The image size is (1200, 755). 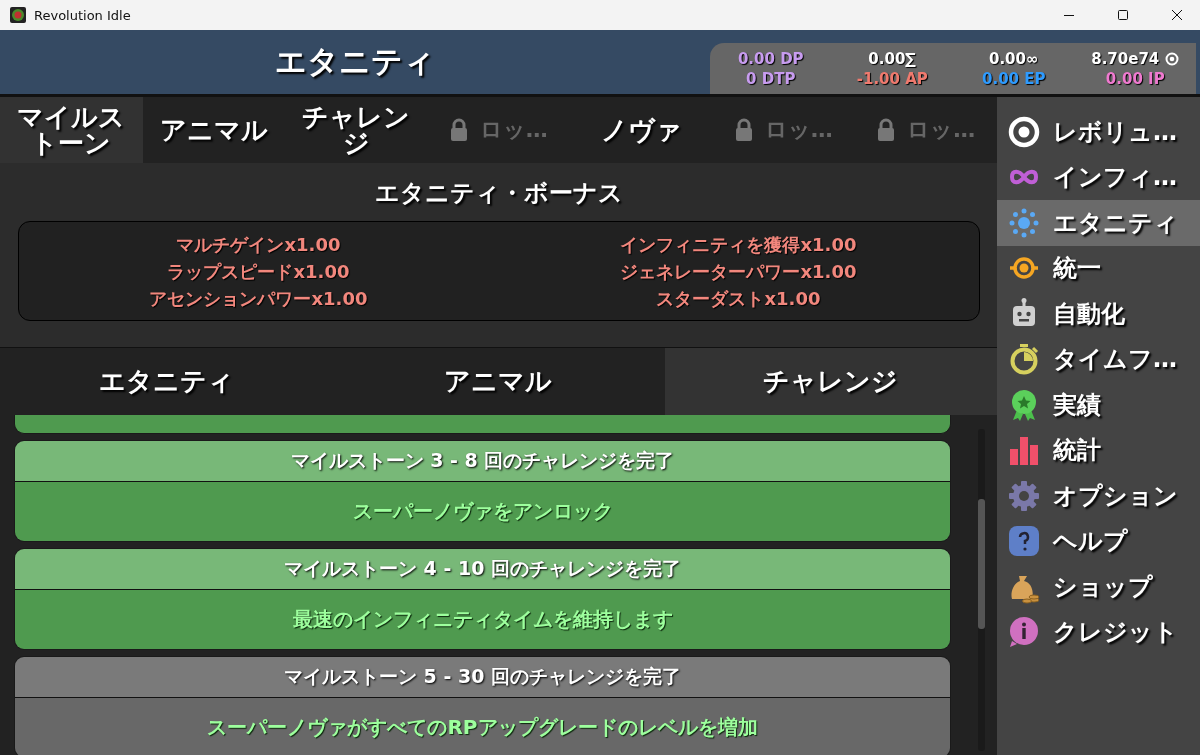 What do you see at coordinates (770, 58) in the screenshot?
I see `resource-value: 0.00 DP` at bounding box center [770, 58].